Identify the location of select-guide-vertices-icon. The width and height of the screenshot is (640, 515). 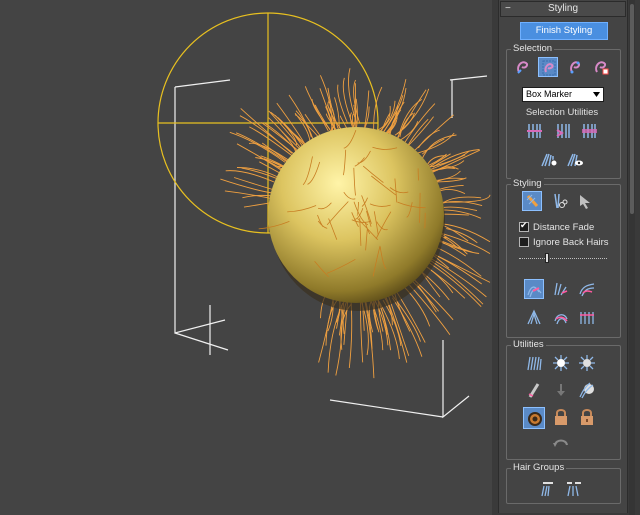
(575, 67).